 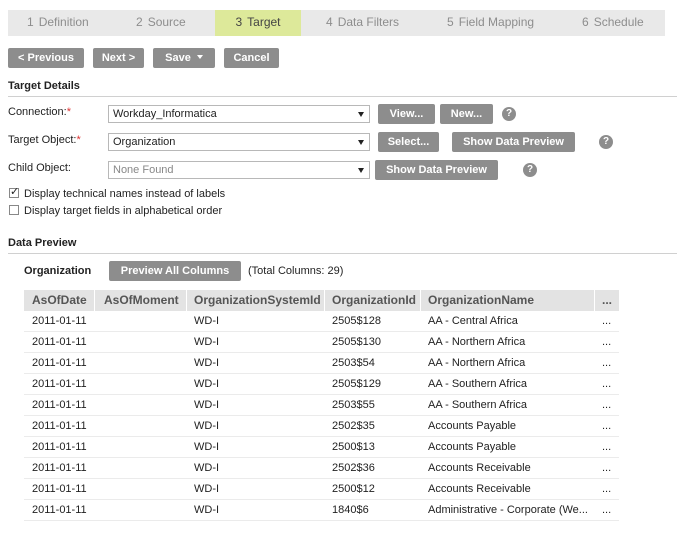 What do you see at coordinates (478, 405) in the screenshot?
I see `cell-organization-name: AA - Southern Africa` at bounding box center [478, 405].